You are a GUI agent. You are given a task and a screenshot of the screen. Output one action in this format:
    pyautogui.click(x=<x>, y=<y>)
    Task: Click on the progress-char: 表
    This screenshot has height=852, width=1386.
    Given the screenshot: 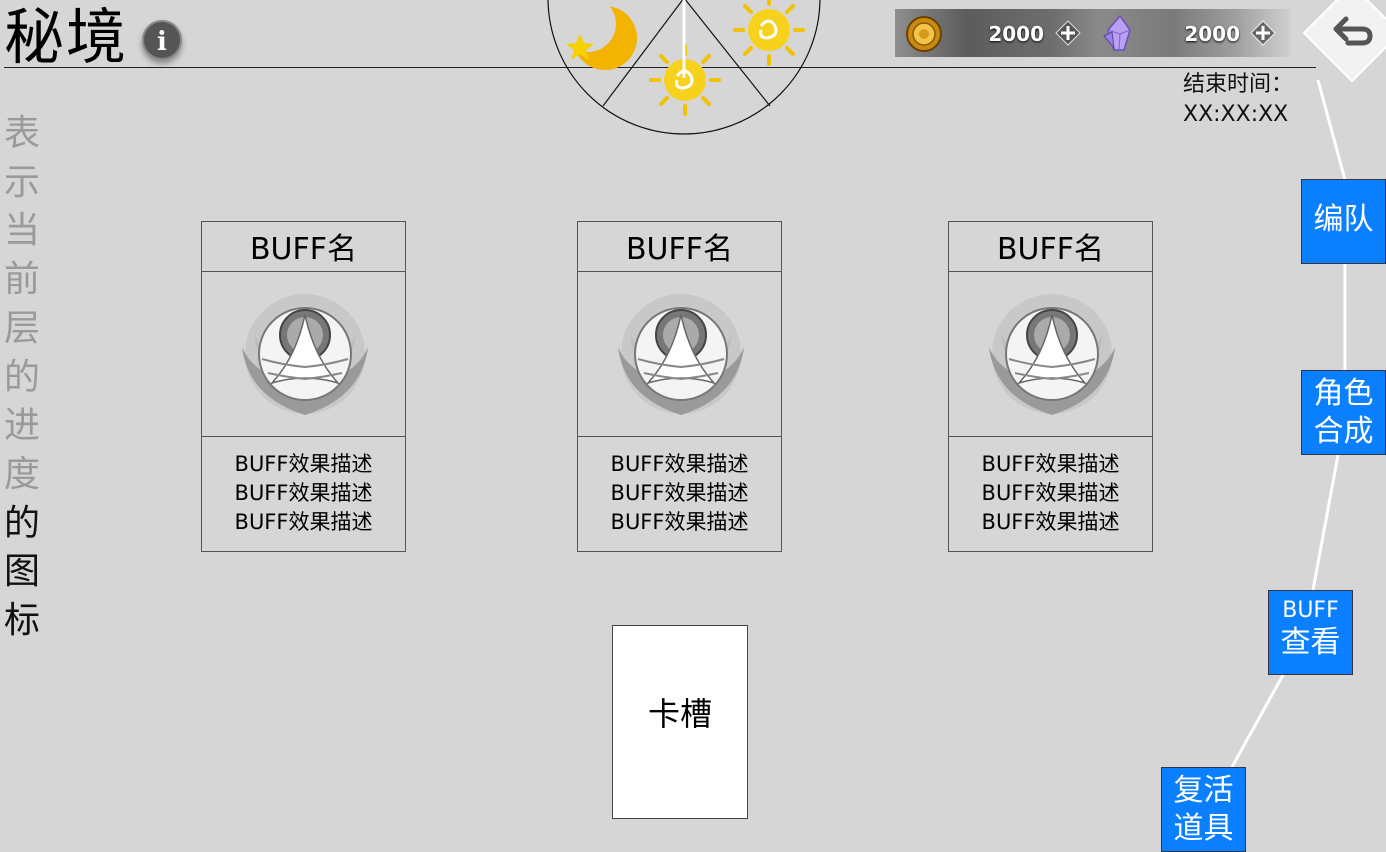 What is the action you would take?
    pyautogui.click(x=22, y=133)
    